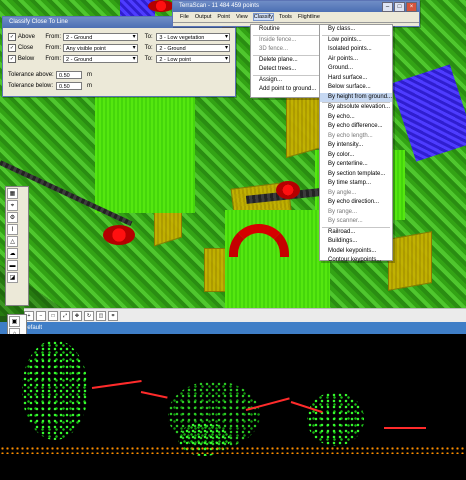 The height and width of the screenshot is (480, 466). What do you see at coordinates (65, 316) in the screenshot?
I see `fit-icon: ⤢` at bounding box center [65, 316].